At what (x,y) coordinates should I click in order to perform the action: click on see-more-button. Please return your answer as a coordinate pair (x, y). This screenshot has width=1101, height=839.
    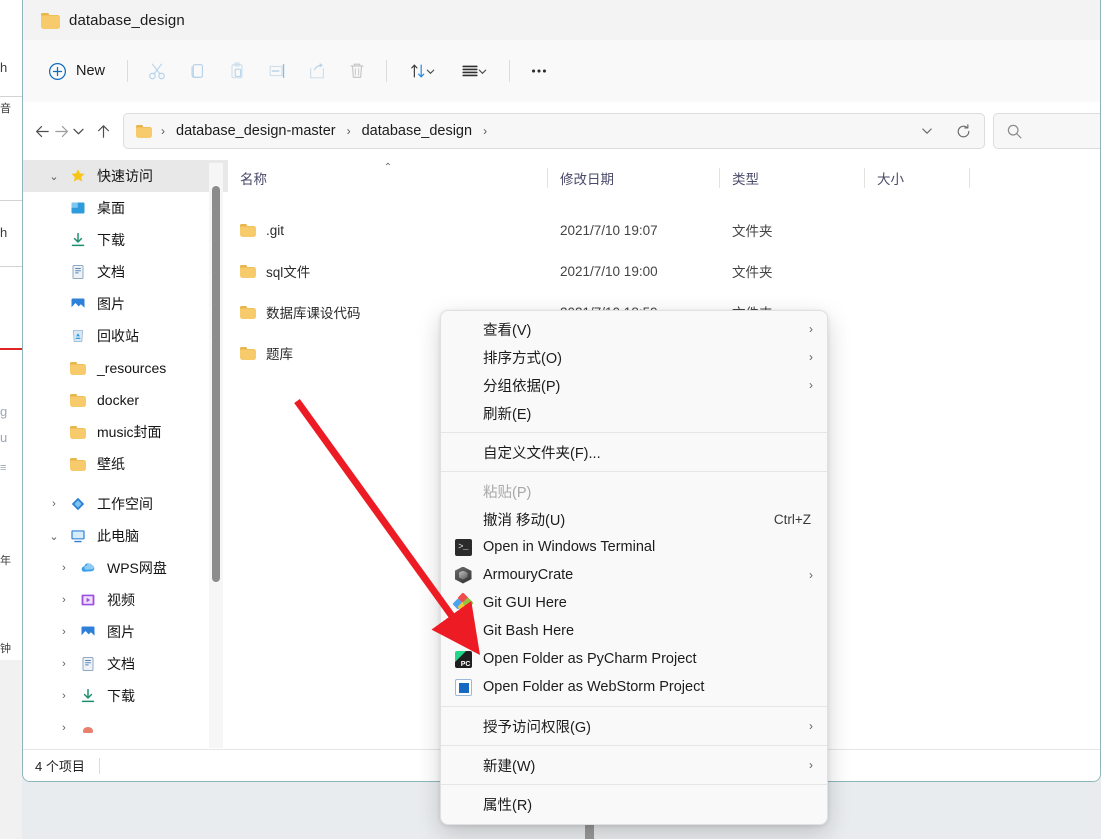
    Looking at the image, I should click on (539, 71).